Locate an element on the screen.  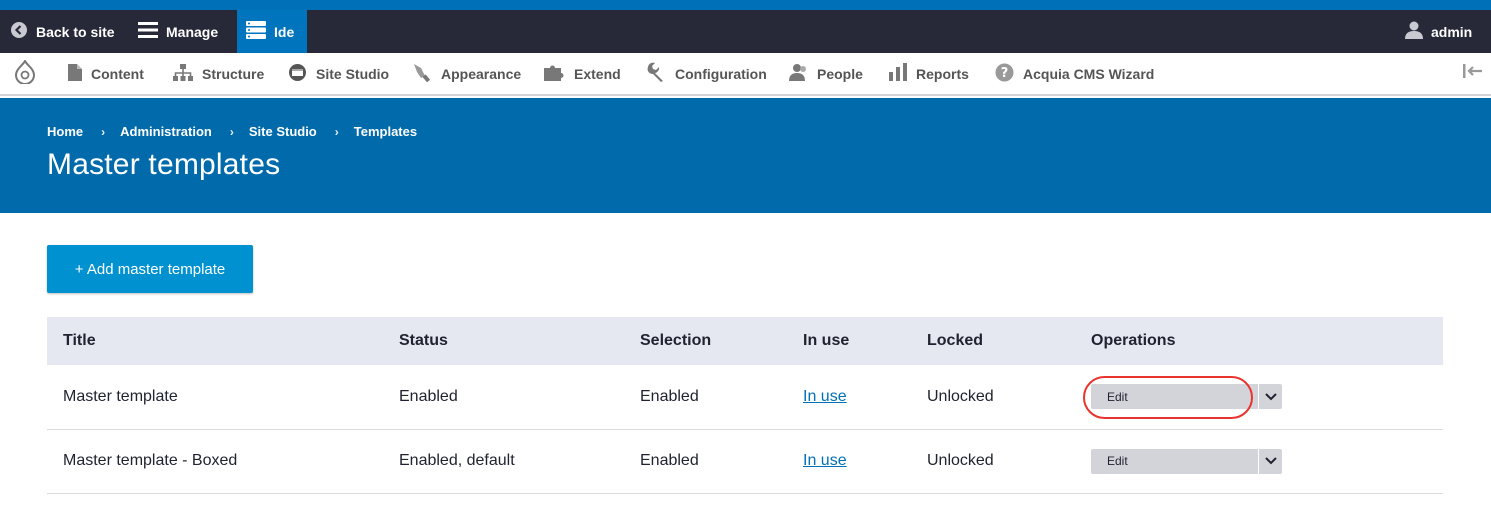
tray-item-configuration: Configuration is located at coordinates (706, 73).